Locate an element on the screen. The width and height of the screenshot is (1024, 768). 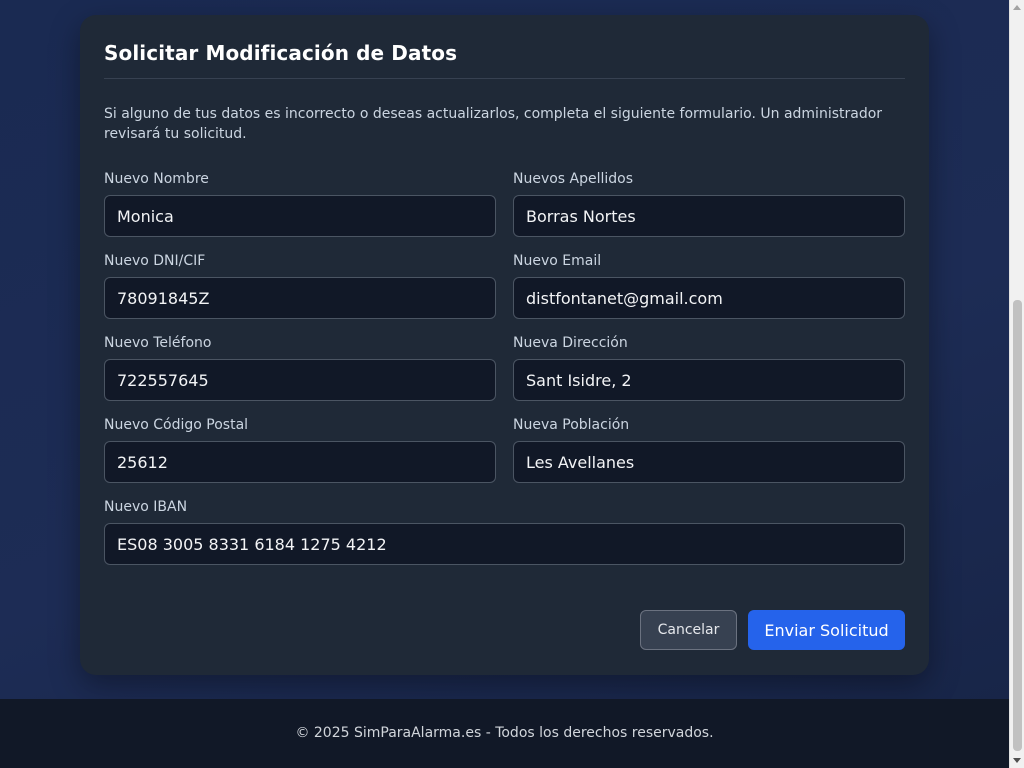
field-direccion: Nueva Dirección is located at coordinates (709, 367).